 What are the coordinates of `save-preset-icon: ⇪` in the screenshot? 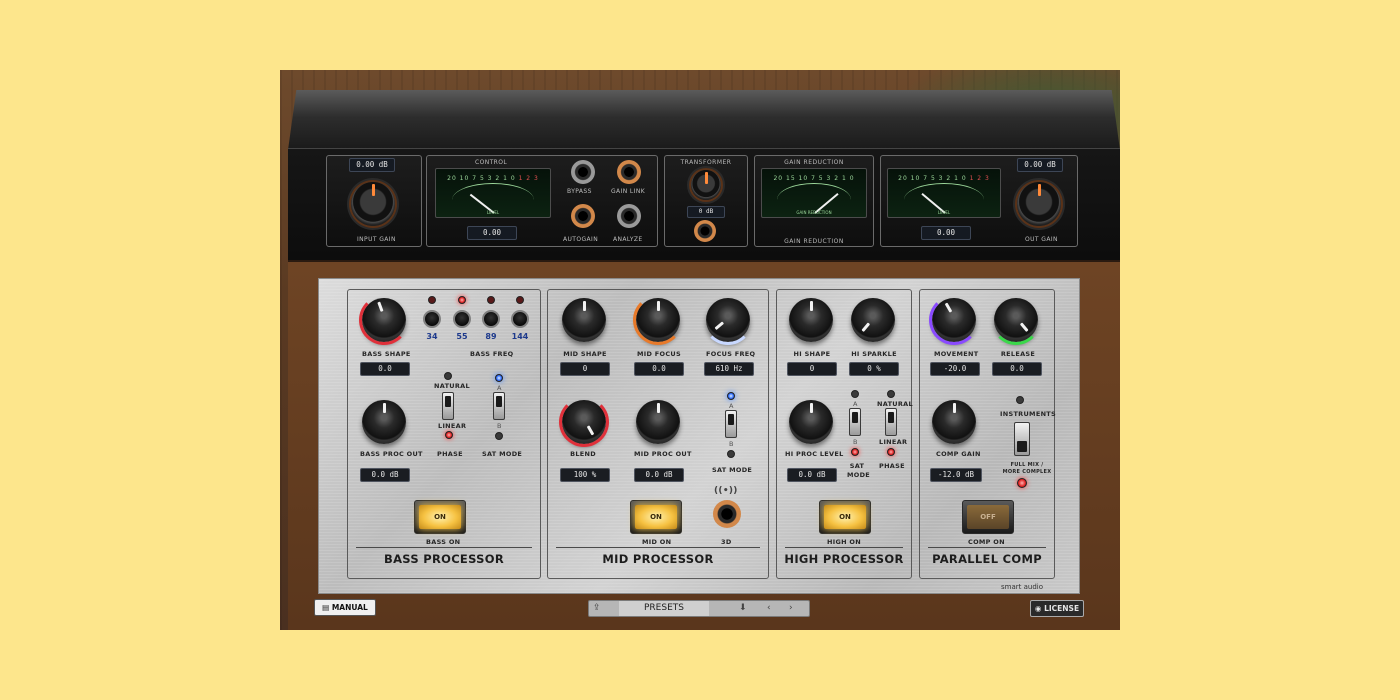 It's located at (597, 608).